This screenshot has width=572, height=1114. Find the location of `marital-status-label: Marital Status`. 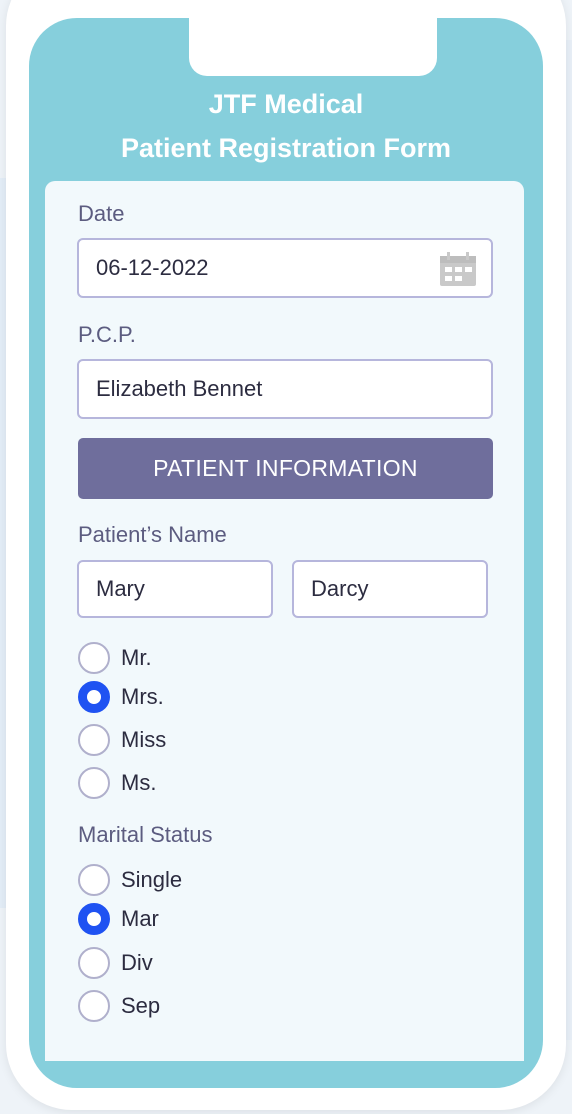

marital-status-label: Marital Status is located at coordinates (145, 834).